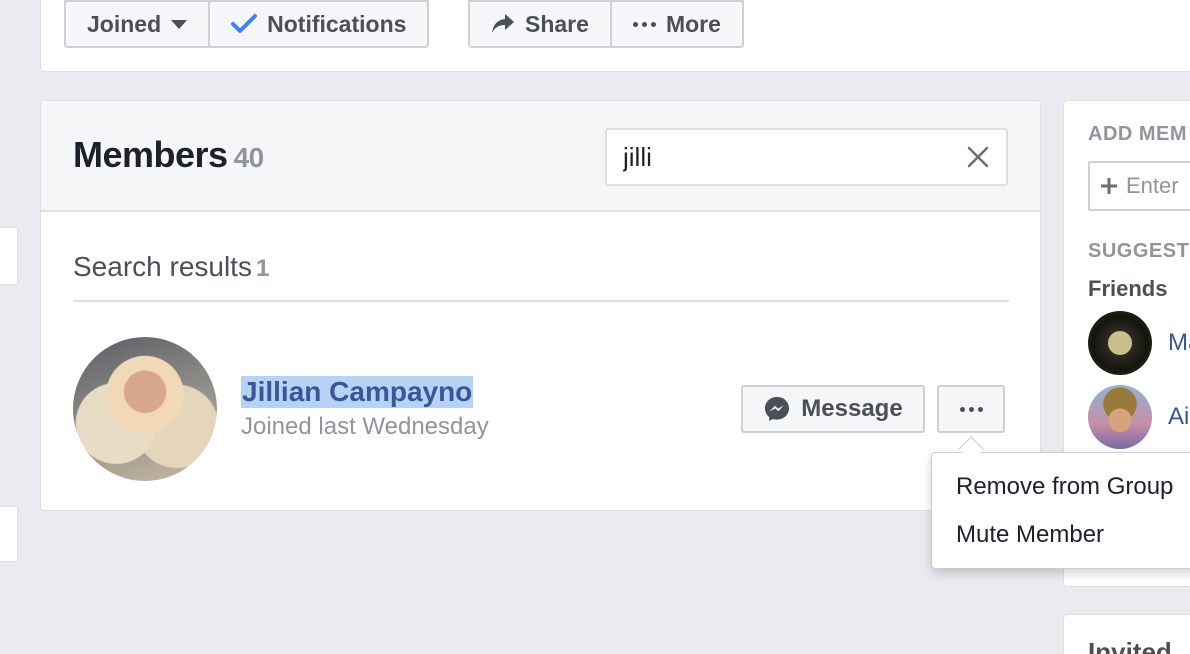  Describe the element at coordinates (693, 23) in the screenshot. I see `more-label: More` at that location.